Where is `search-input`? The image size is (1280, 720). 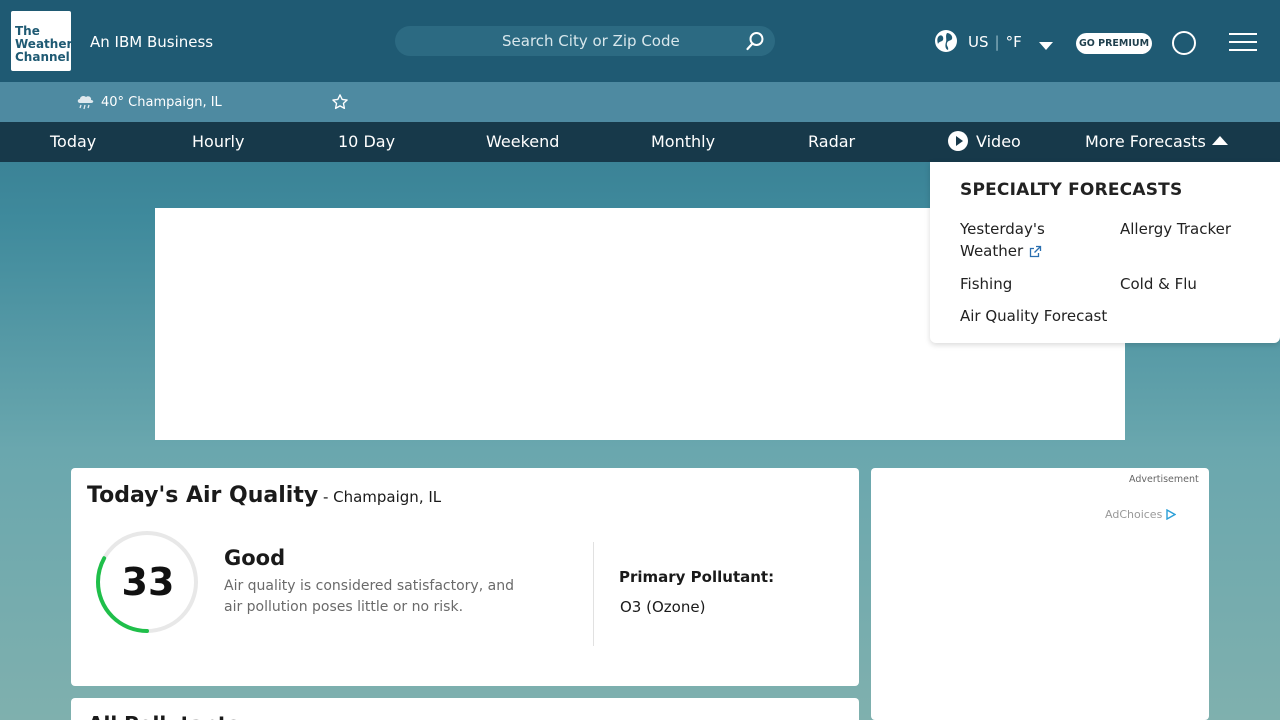 search-input is located at coordinates (602, 41).